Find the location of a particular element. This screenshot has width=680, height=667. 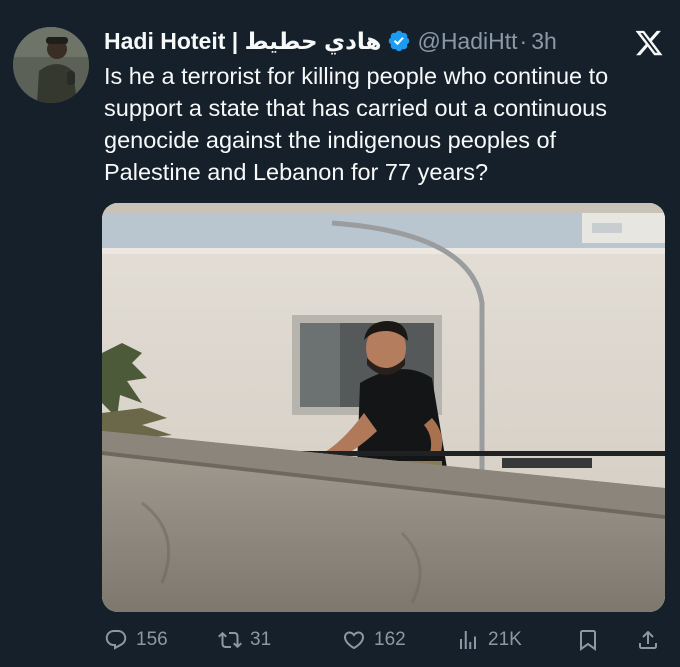

views-count: 21K is located at coordinates (505, 639).